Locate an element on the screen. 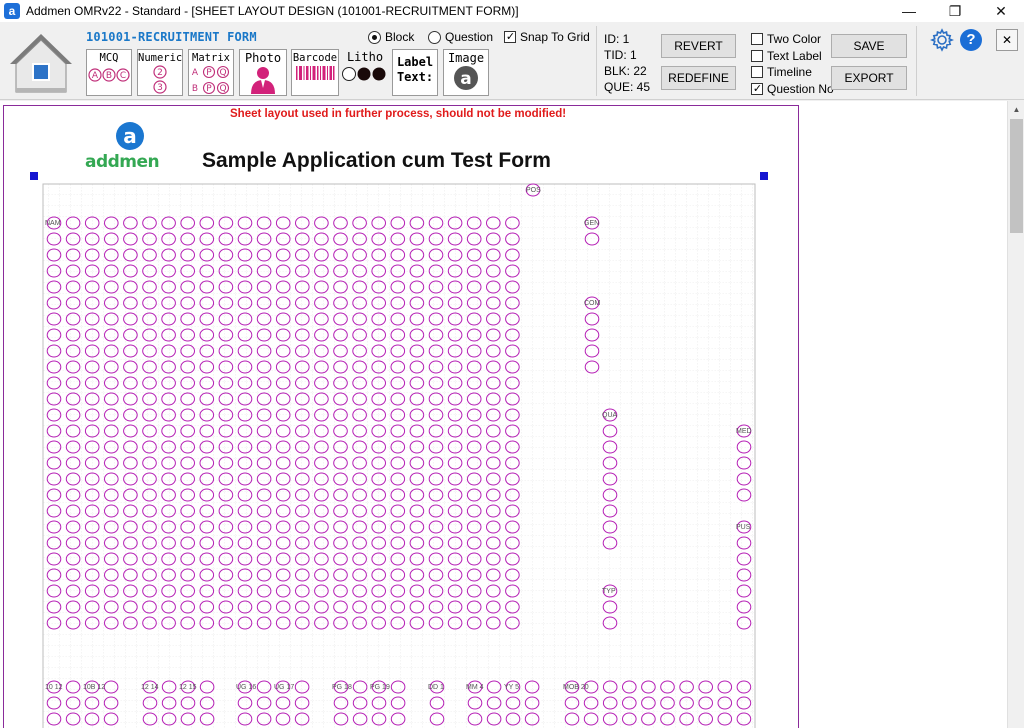  revert-button: REVERT is located at coordinates (698, 46).